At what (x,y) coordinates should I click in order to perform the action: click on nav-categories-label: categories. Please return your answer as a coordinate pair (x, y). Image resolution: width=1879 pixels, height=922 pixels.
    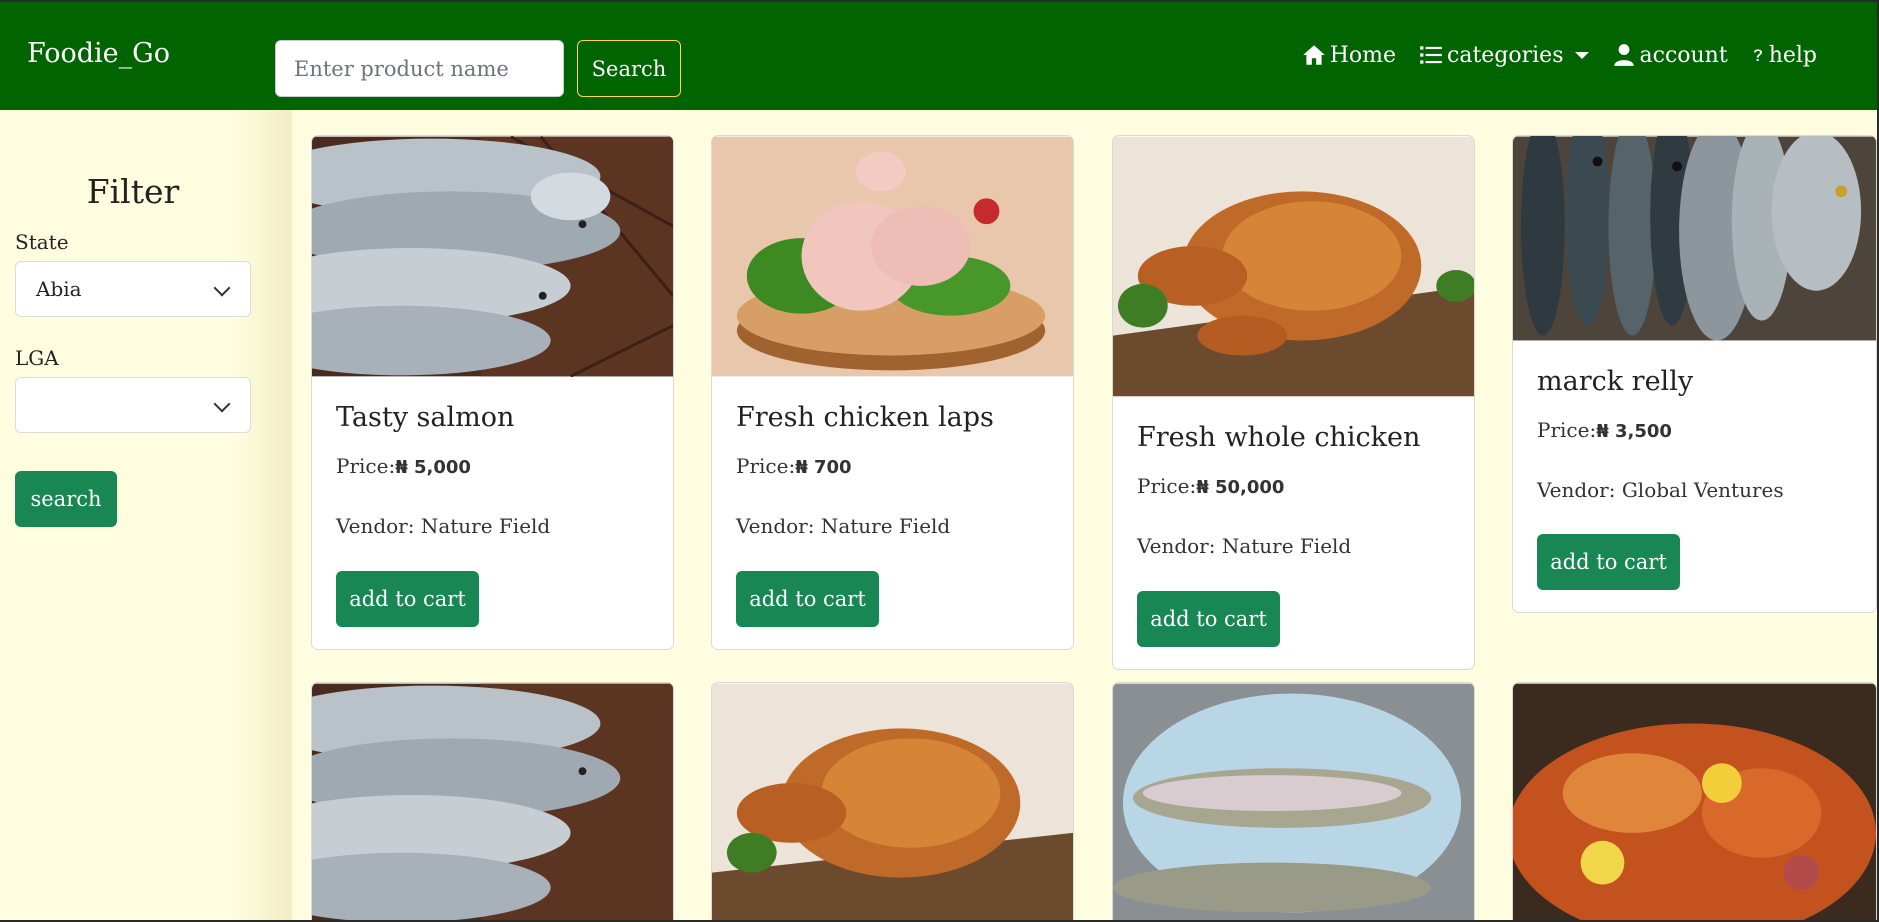
    Looking at the image, I should click on (1505, 55).